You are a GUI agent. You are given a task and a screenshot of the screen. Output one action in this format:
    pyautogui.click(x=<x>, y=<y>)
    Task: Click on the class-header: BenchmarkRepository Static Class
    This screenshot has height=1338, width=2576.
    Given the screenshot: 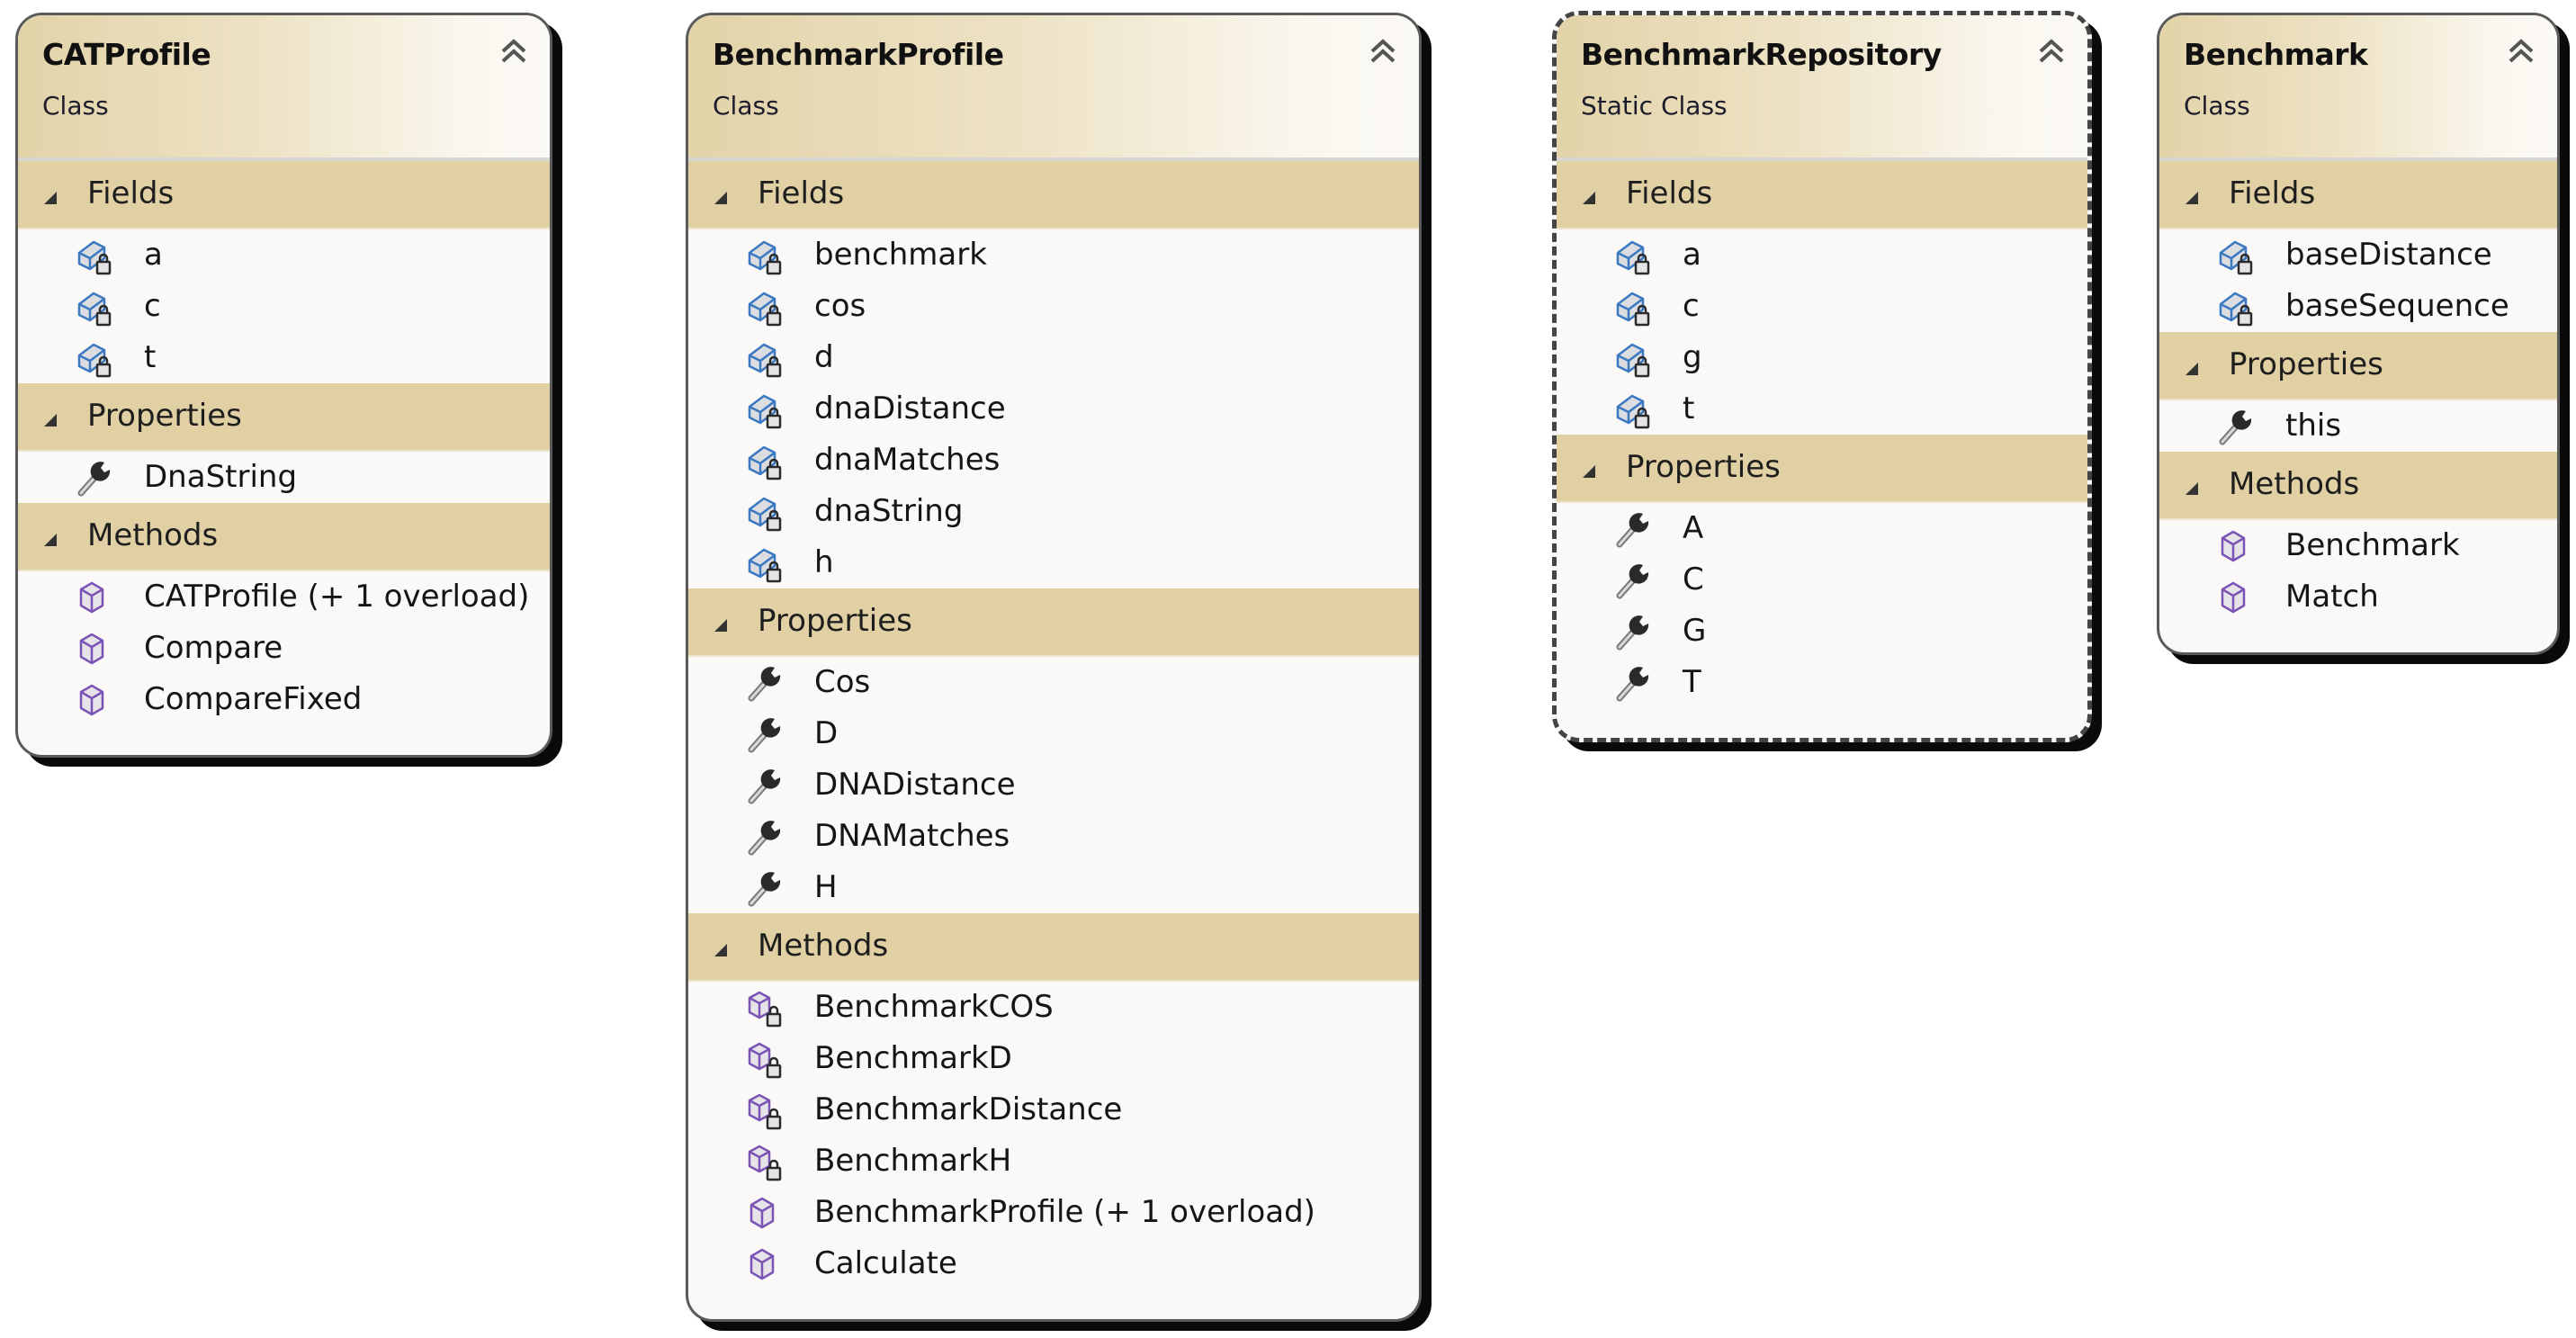 What is the action you would take?
    pyautogui.click(x=1822, y=88)
    